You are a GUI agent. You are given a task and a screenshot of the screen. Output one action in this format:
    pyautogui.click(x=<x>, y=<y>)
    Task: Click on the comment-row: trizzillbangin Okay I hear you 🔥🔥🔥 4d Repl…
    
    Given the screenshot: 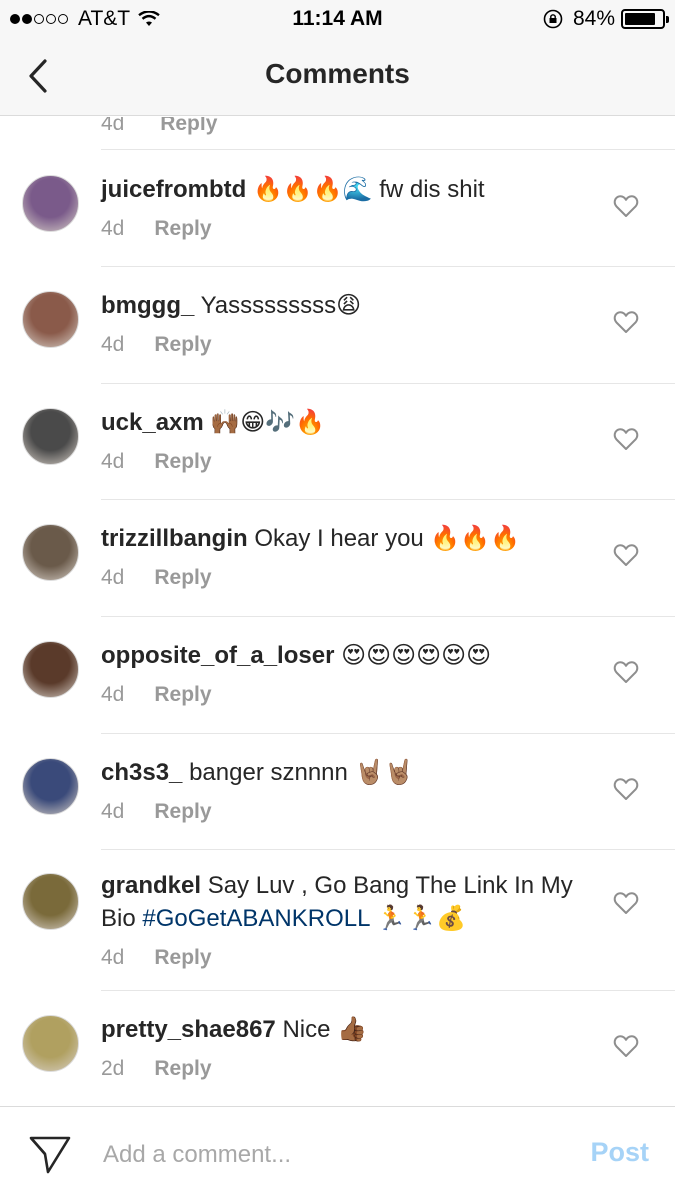 What is the action you would take?
    pyautogui.click(x=337, y=558)
    